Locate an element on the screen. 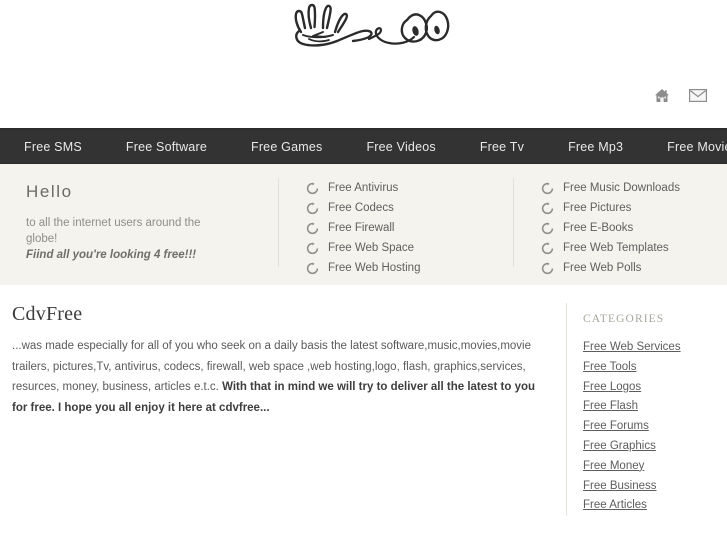 This screenshot has height=545, width=727. nav-item-free-software: Free Software is located at coordinates (166, 147).